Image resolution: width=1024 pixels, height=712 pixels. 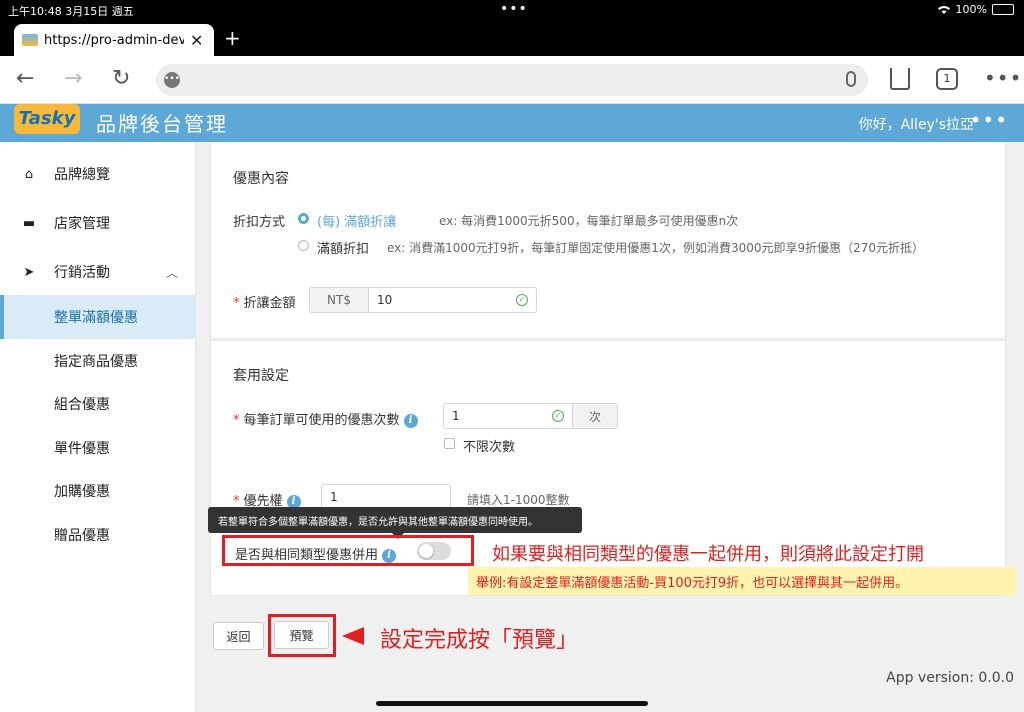 What do you see at coordinates (989, 120) in the screenshot?
I see `header-more-icon: •••` at bounding box center [989, 120].